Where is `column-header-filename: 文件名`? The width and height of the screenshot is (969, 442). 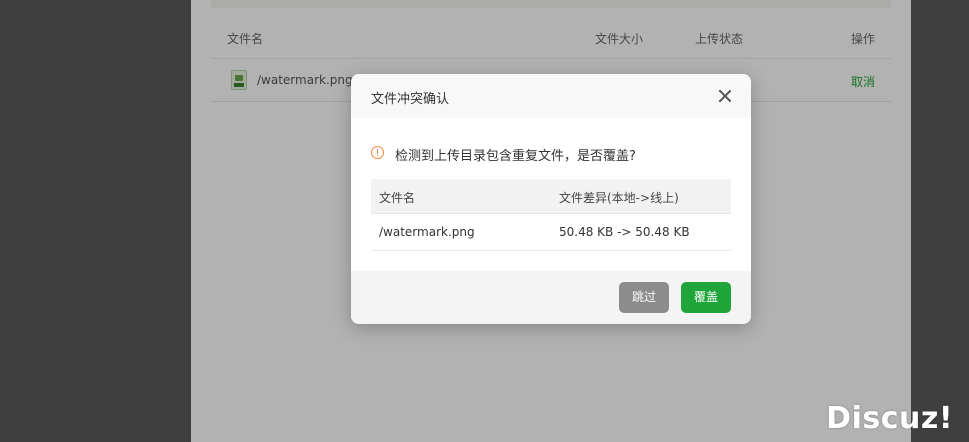 column-header-filename: 文件名 is located at coordinates (397, 198).